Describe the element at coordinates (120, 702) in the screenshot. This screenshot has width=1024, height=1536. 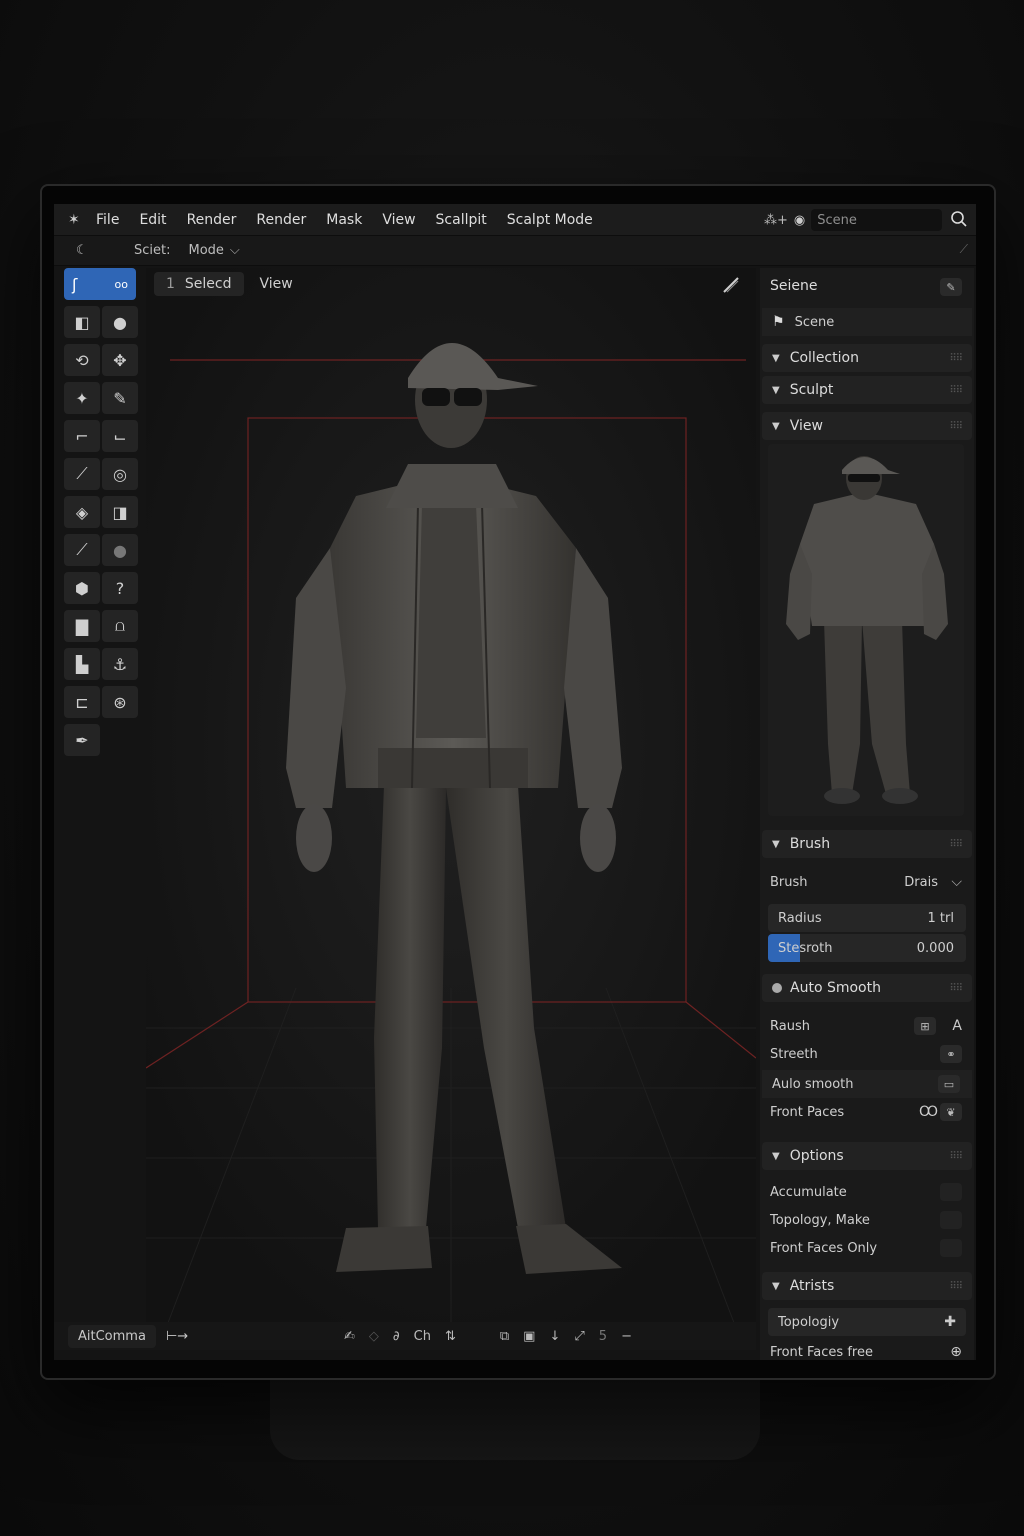
I see `transform-tool: ⊛` at that location.